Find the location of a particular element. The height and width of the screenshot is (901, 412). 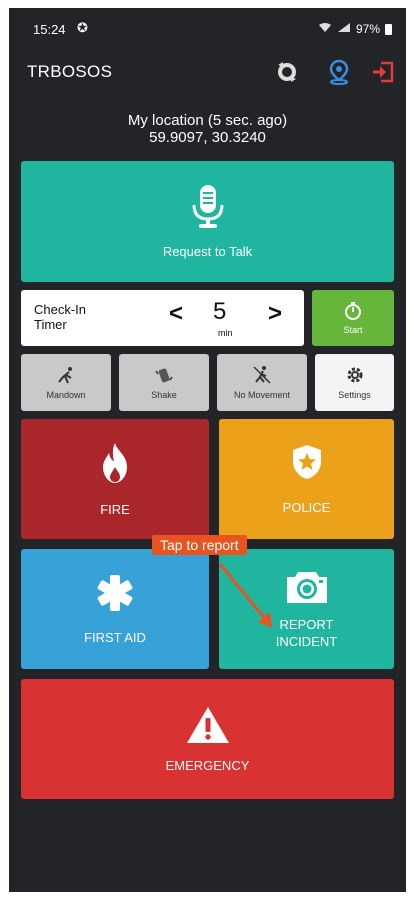

start-label: Start is located at coordinates (353, 330).